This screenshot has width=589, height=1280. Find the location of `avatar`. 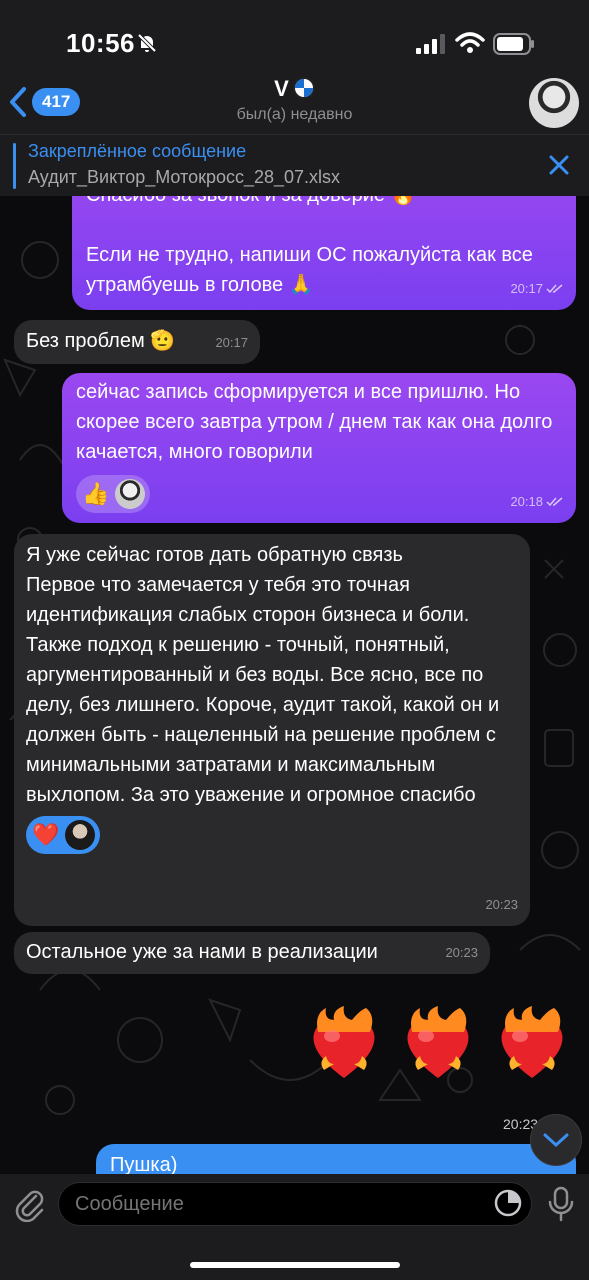

avatar is located at coordinates (554, 103).